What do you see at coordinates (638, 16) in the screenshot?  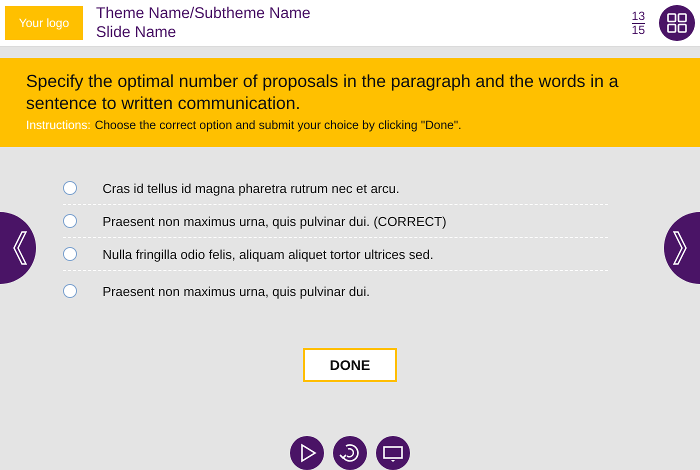 I see `page-current: 13` at bounding box center [638, 16].